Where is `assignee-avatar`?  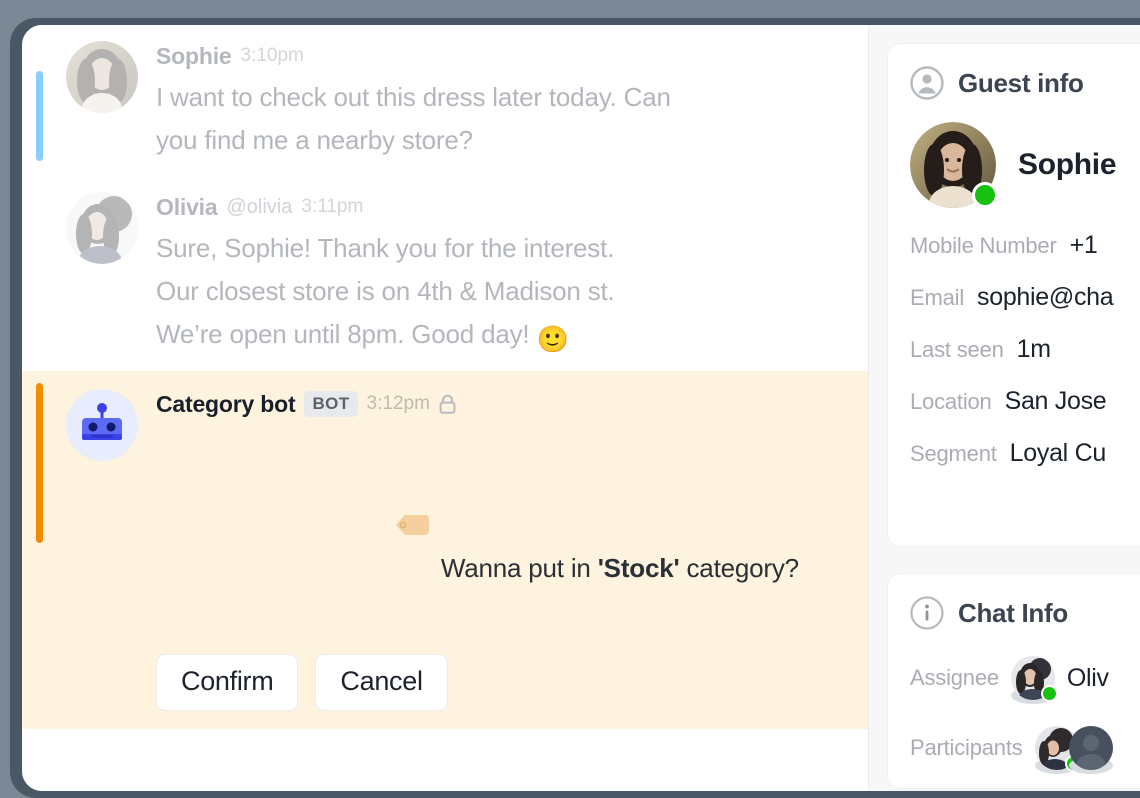
assignee-avatar is located at coordinates (1034, 680).